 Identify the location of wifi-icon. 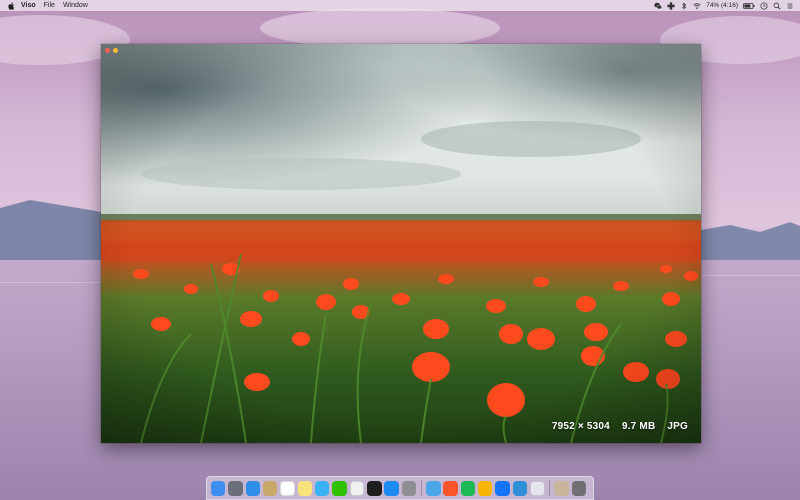
(697, 6).